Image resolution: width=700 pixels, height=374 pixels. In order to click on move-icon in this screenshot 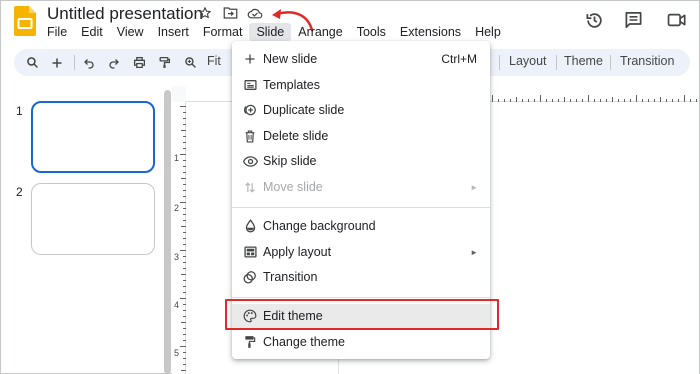, I will do `click(250, 187)`.